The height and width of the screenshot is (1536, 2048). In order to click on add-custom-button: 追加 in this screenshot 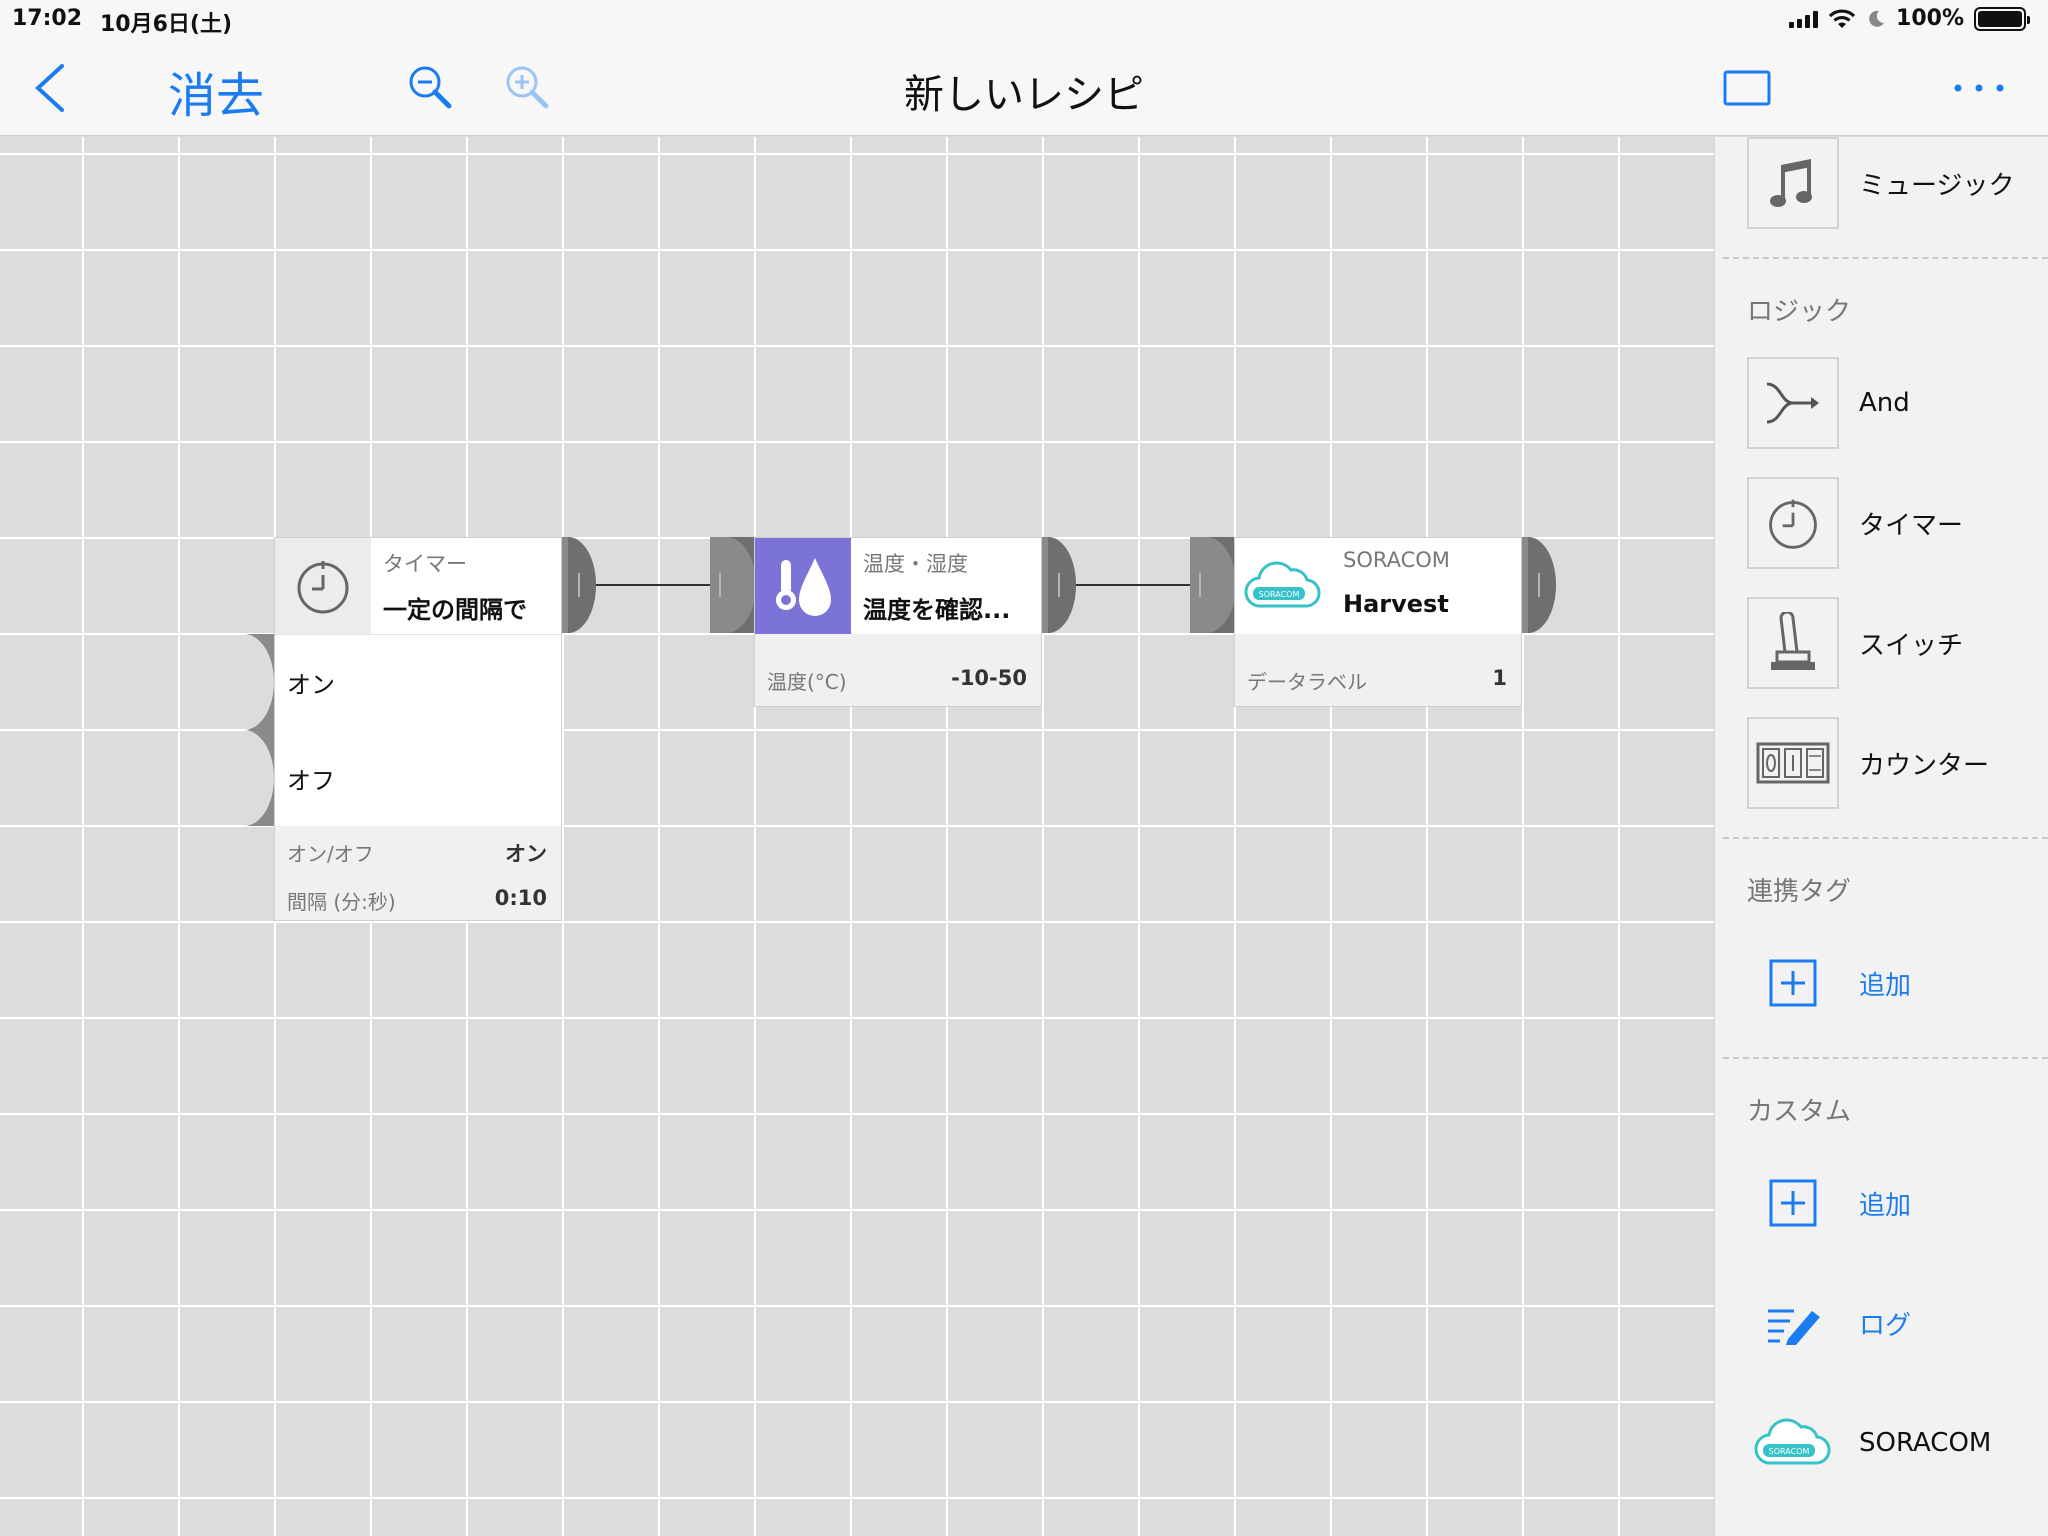, I will do `click(1892, 1203)`.